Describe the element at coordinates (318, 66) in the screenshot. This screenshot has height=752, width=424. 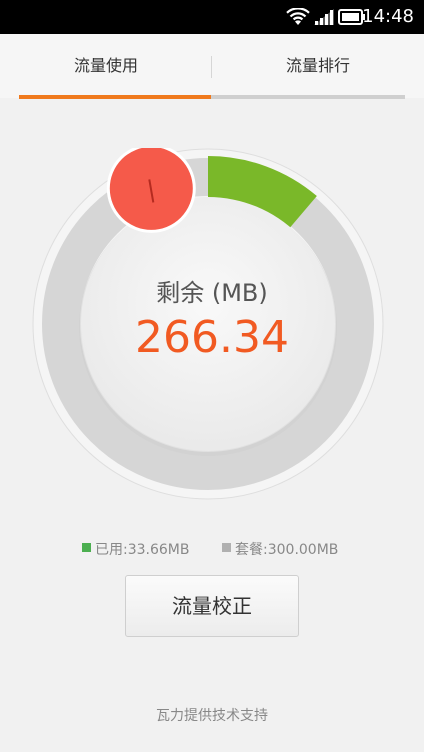
I see `tab-data-ranking: 流量排行` at that location.